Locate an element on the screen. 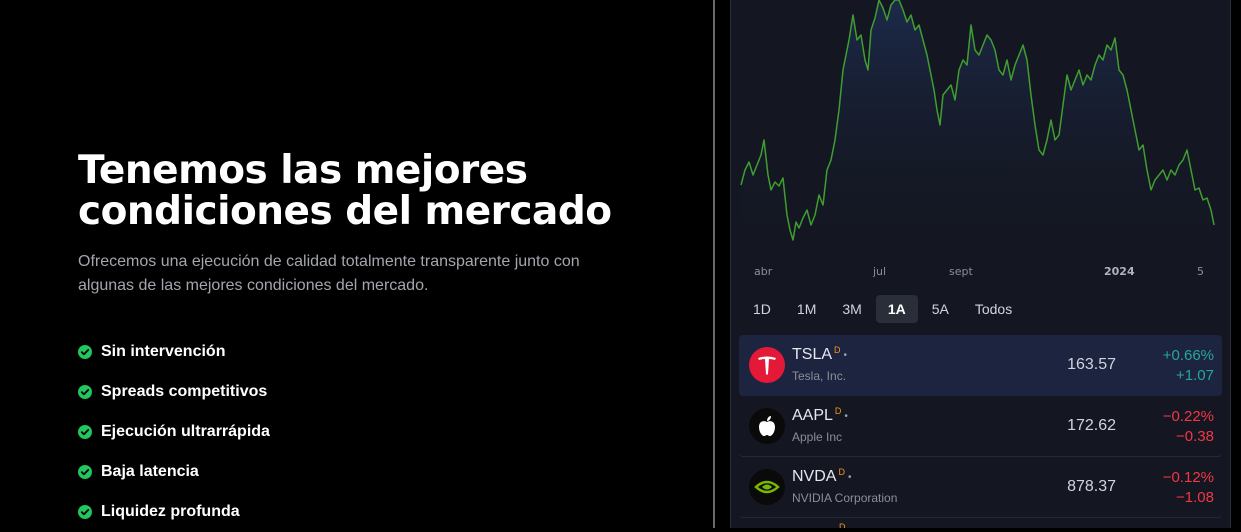 The width and height of the screenshot is (1241, 532). feature-label: Liquidez profunda is located at coordinates (170, 511).